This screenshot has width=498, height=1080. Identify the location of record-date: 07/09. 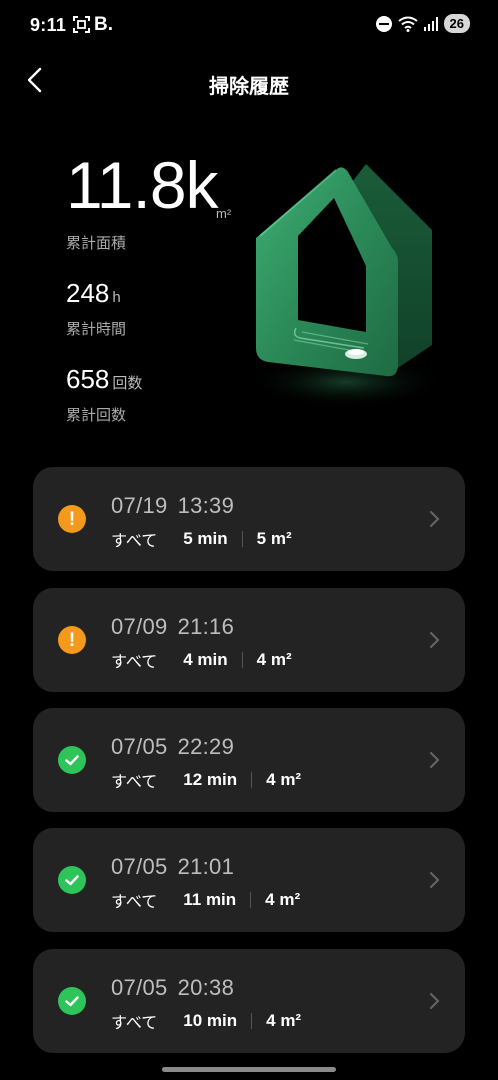
(139, 626).